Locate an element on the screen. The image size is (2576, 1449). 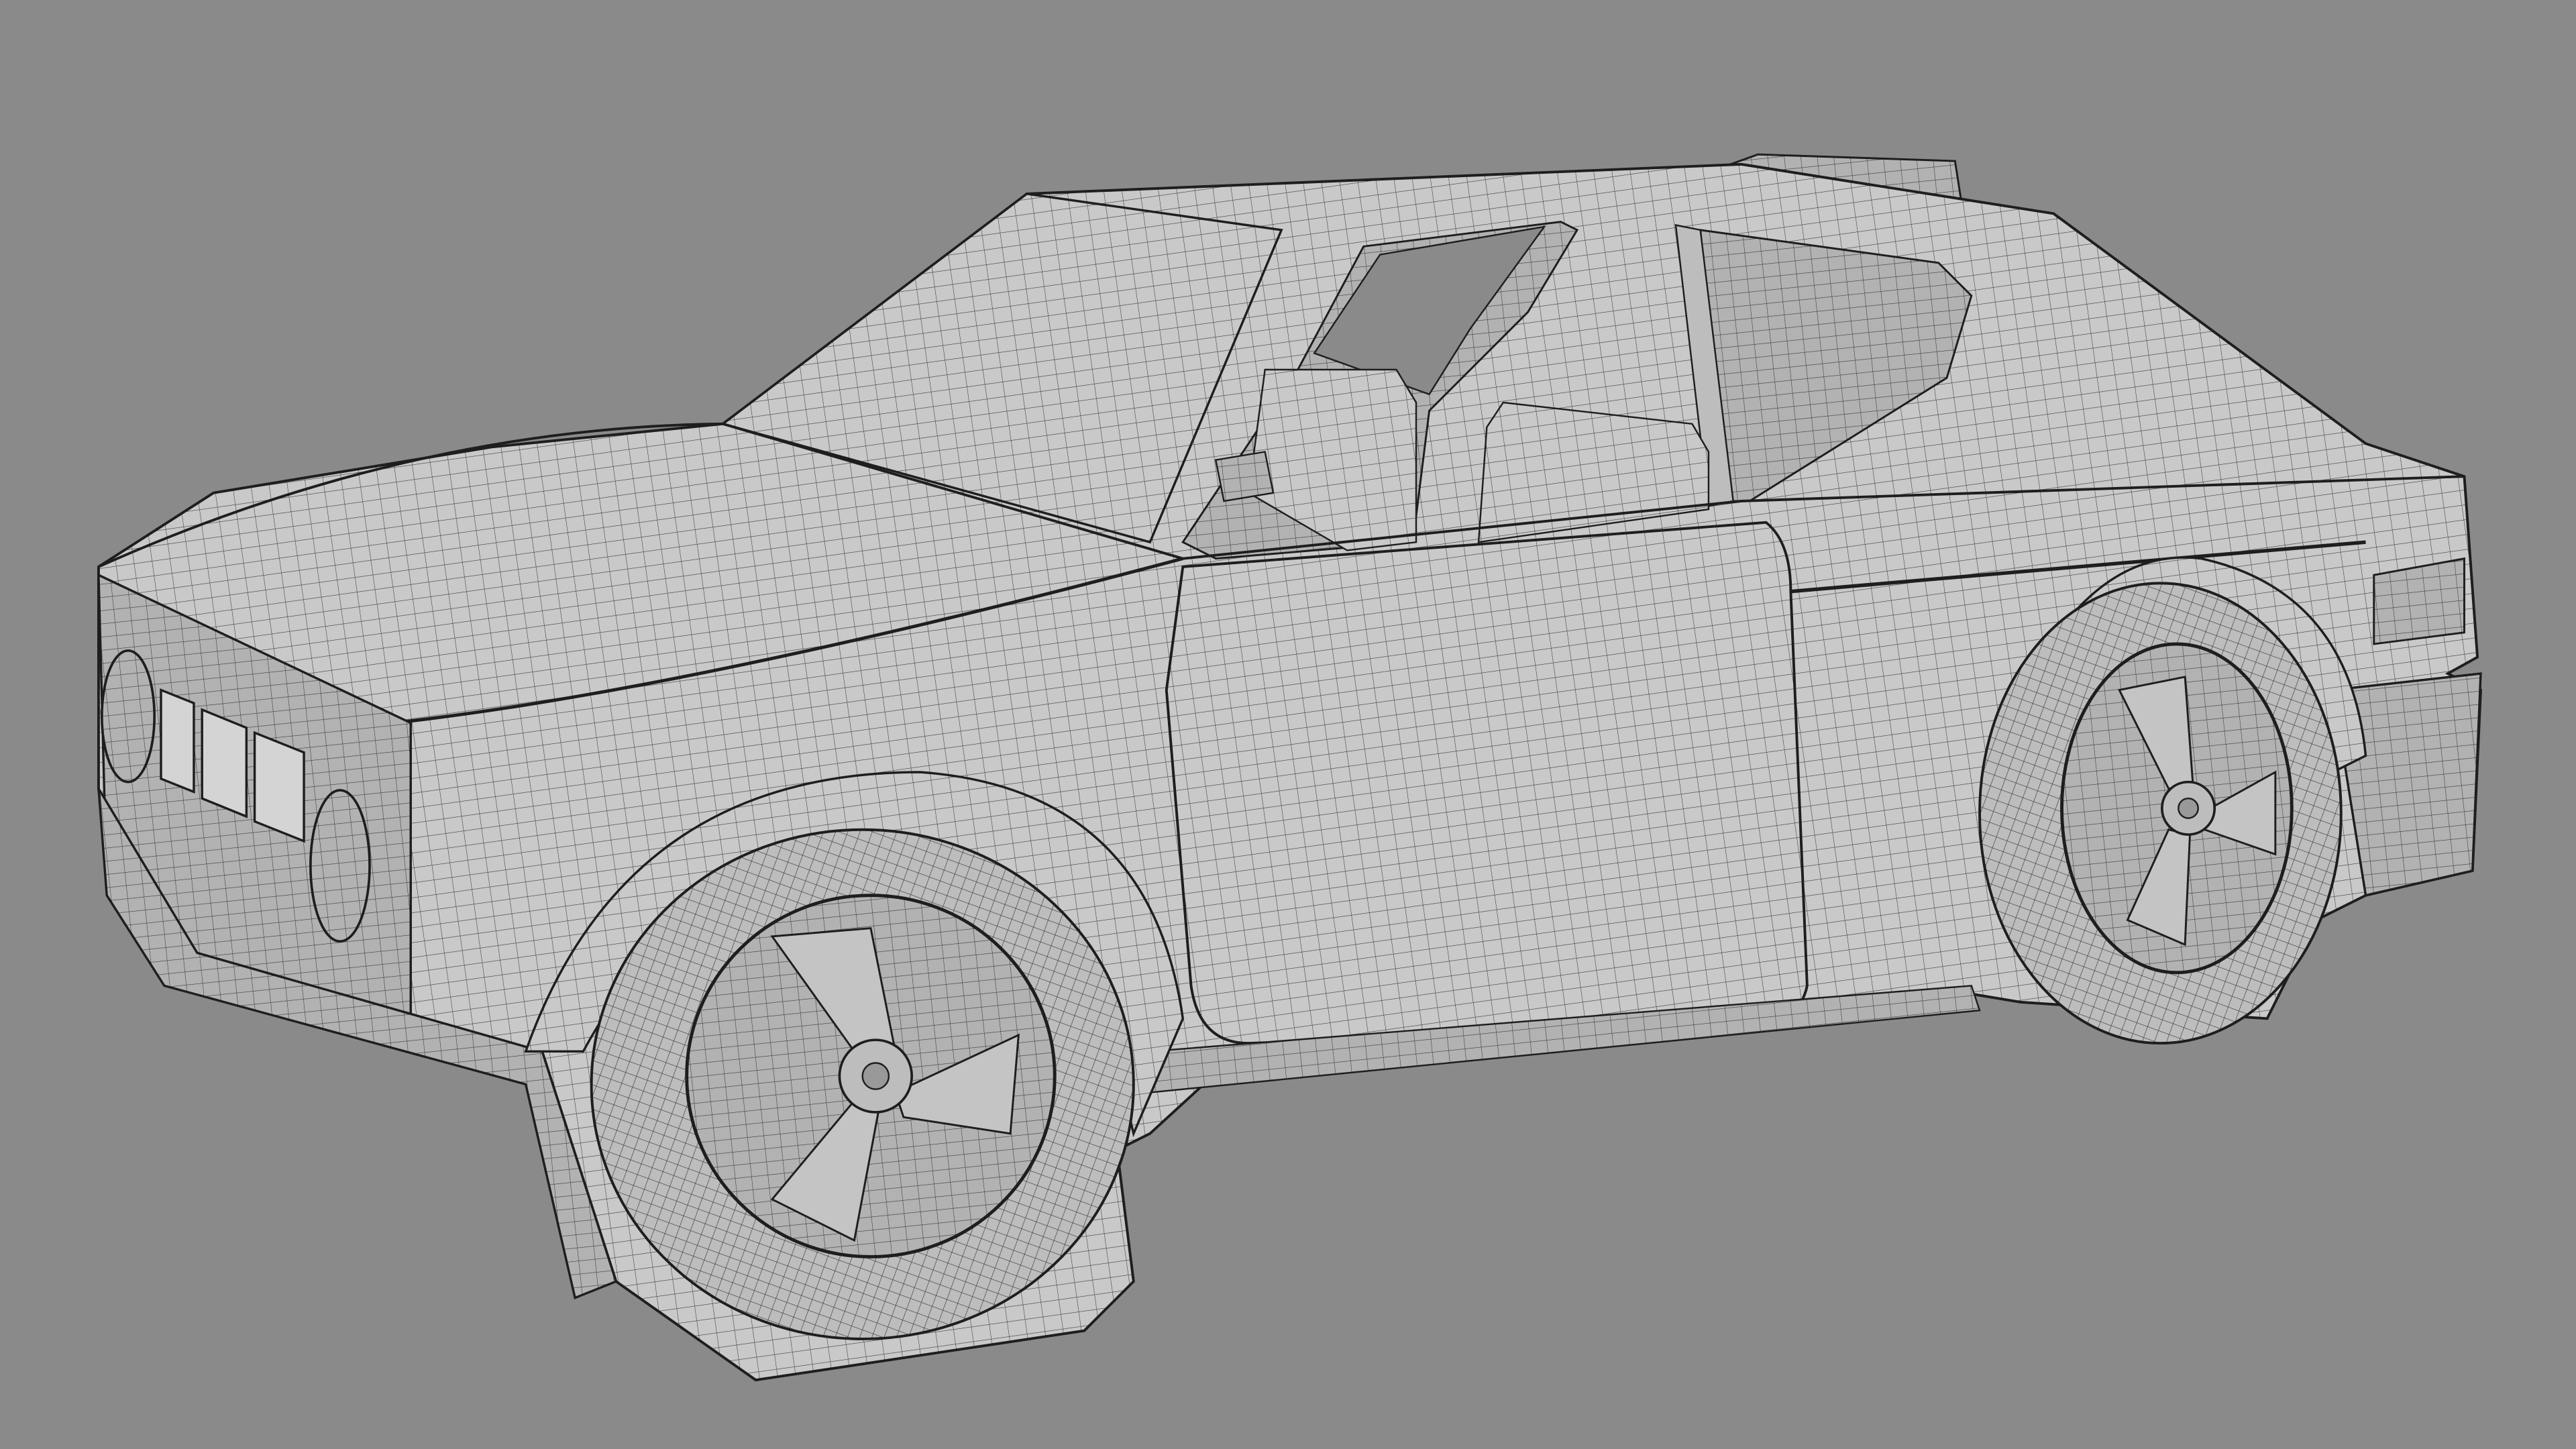
steering-wheel is located at coordinates (1244, 476).